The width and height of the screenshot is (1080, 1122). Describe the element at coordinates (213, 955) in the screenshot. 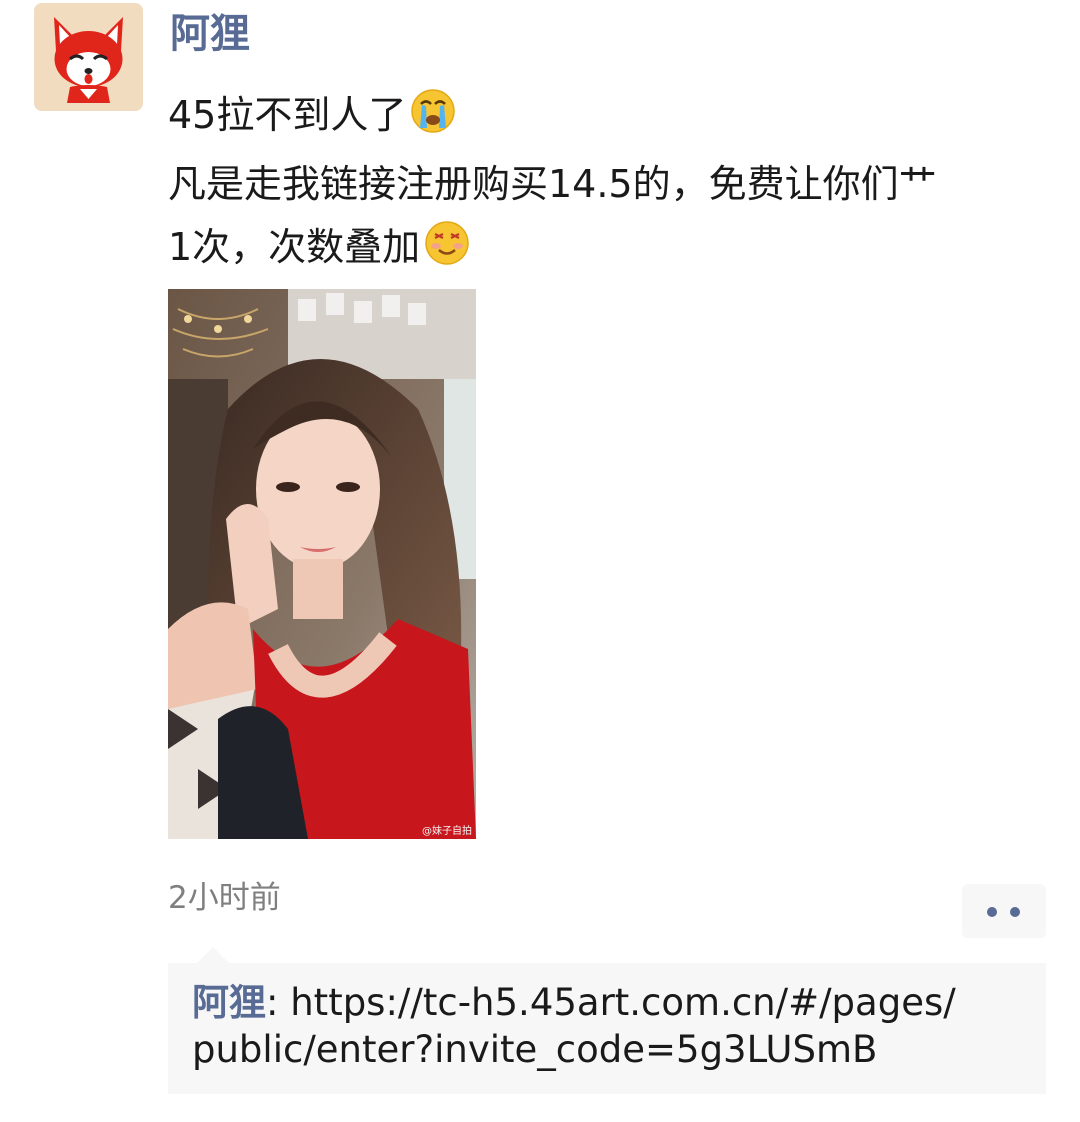

I see `comment-box-pointer` at that location.